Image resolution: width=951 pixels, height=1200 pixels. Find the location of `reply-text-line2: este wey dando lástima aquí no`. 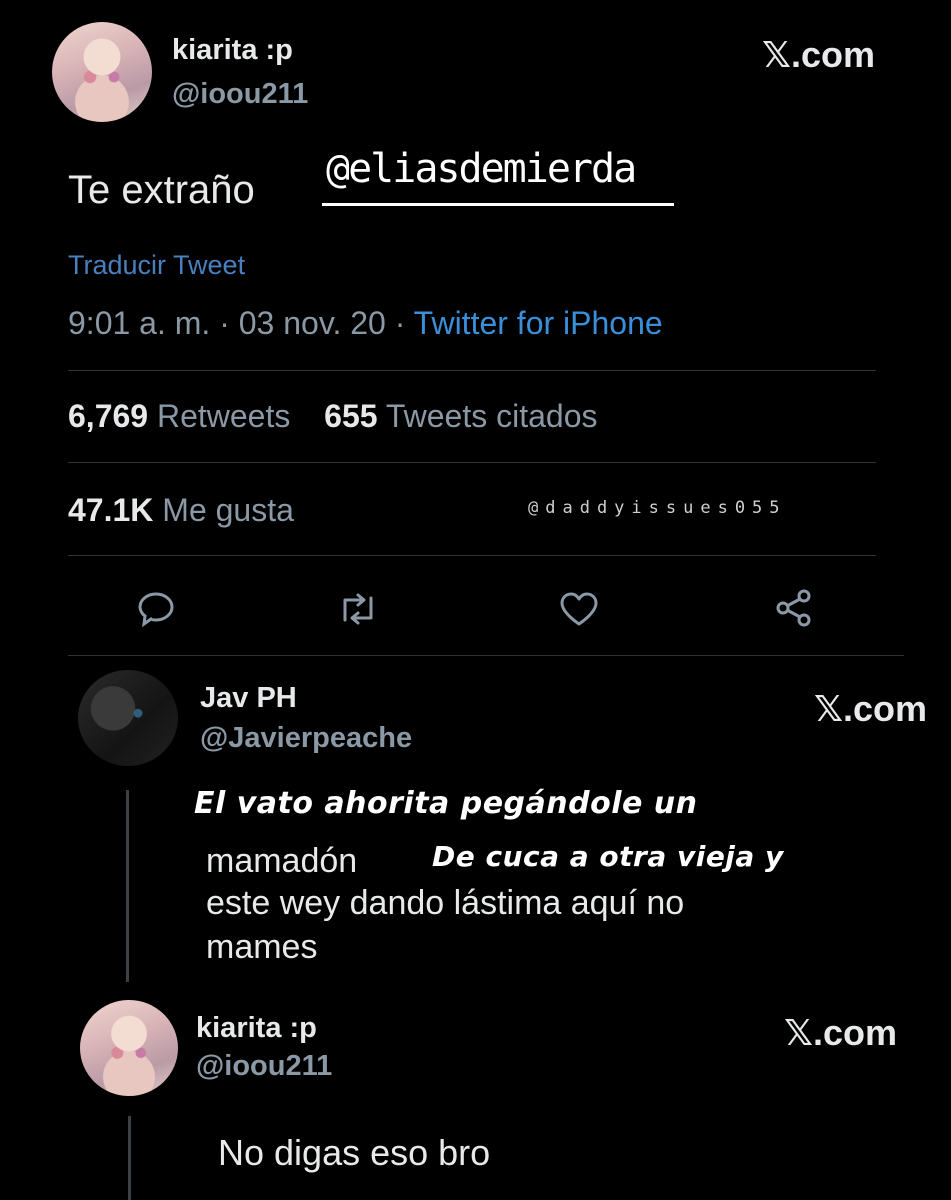

reply-text-line2: este wey dando lástima aquí no is located at coordinates (445, 903).